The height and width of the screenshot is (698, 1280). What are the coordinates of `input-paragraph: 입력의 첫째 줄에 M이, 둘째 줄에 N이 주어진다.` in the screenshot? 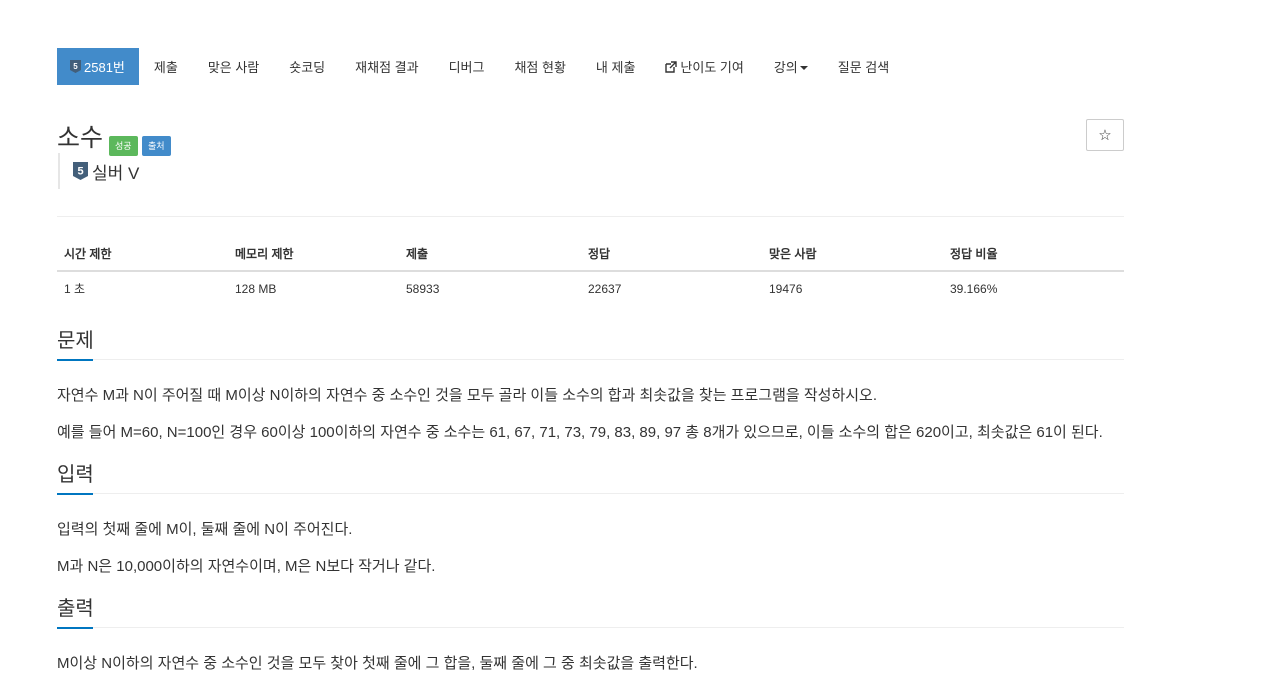 It's located at (205, 529).